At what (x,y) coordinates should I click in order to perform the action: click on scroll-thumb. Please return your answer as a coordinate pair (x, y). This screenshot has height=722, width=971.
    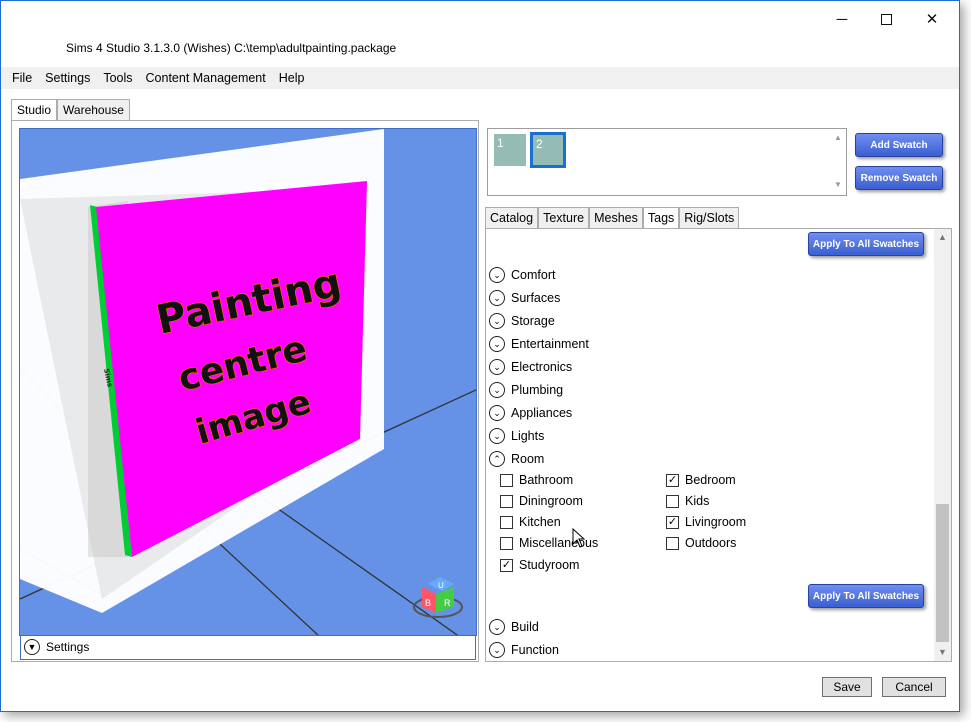
    Looking at the image, I should click on (942, 573).